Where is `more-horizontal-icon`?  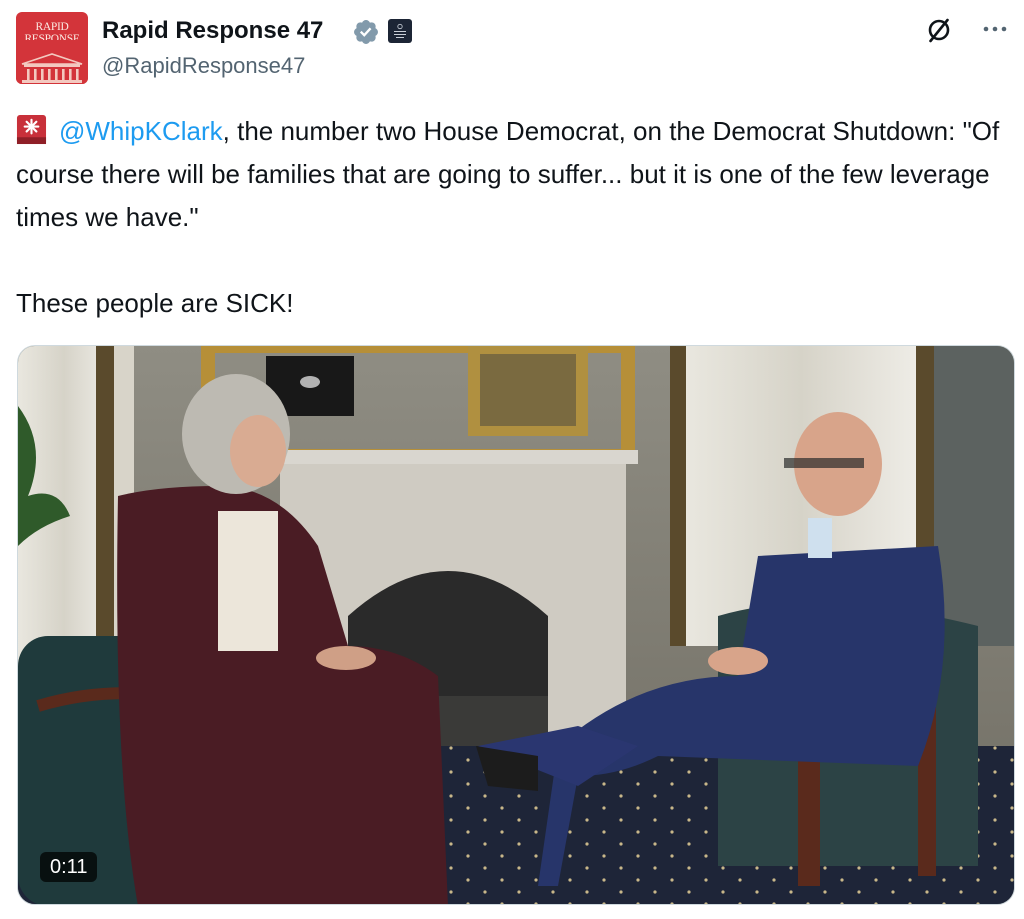
more-horizontal-icon is located at coordinates (995, 29).